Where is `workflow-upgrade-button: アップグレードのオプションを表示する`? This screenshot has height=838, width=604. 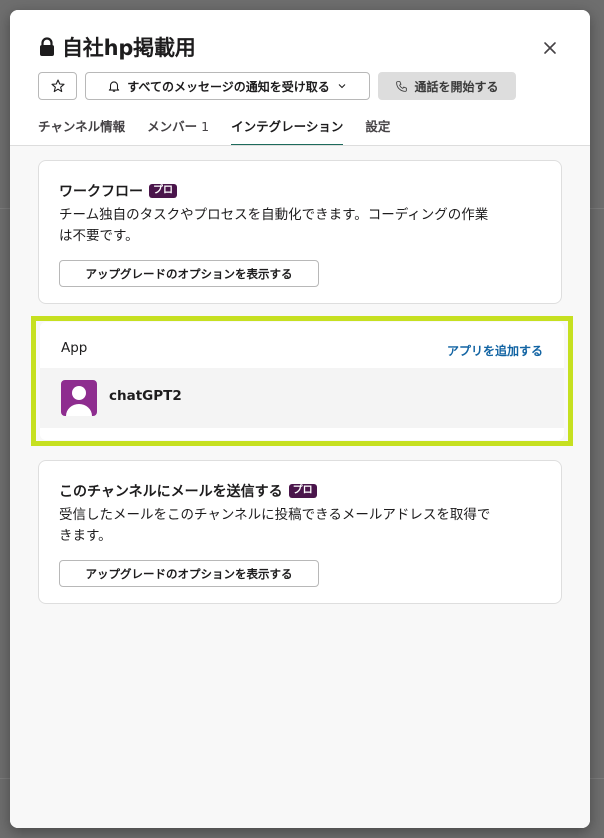 workflow-upgrade-button: アップグレードのオプションを表示する is located at coordinates (189, 273).